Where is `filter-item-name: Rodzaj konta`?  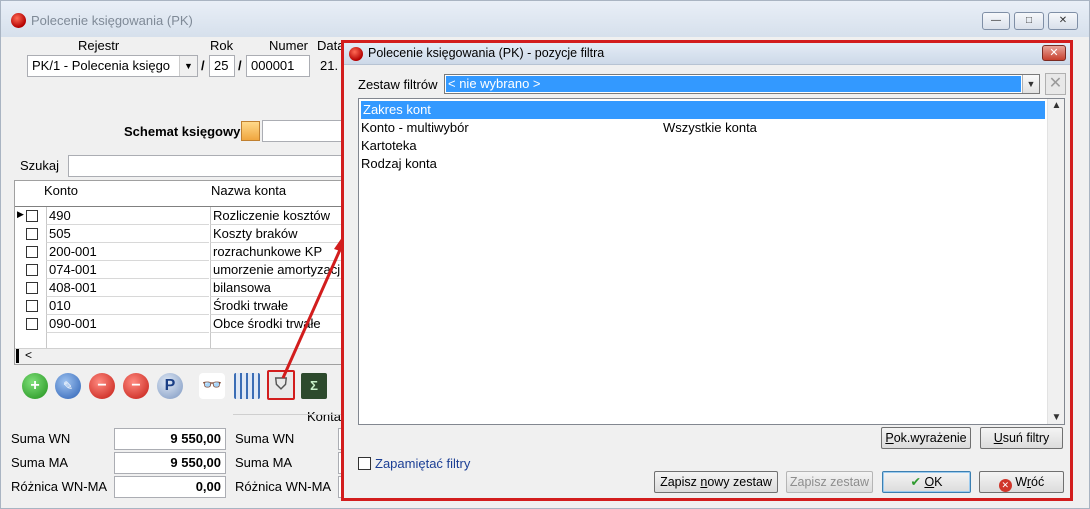 filter-item-name: Rodzaj konta is located at coordinates (399, 163).